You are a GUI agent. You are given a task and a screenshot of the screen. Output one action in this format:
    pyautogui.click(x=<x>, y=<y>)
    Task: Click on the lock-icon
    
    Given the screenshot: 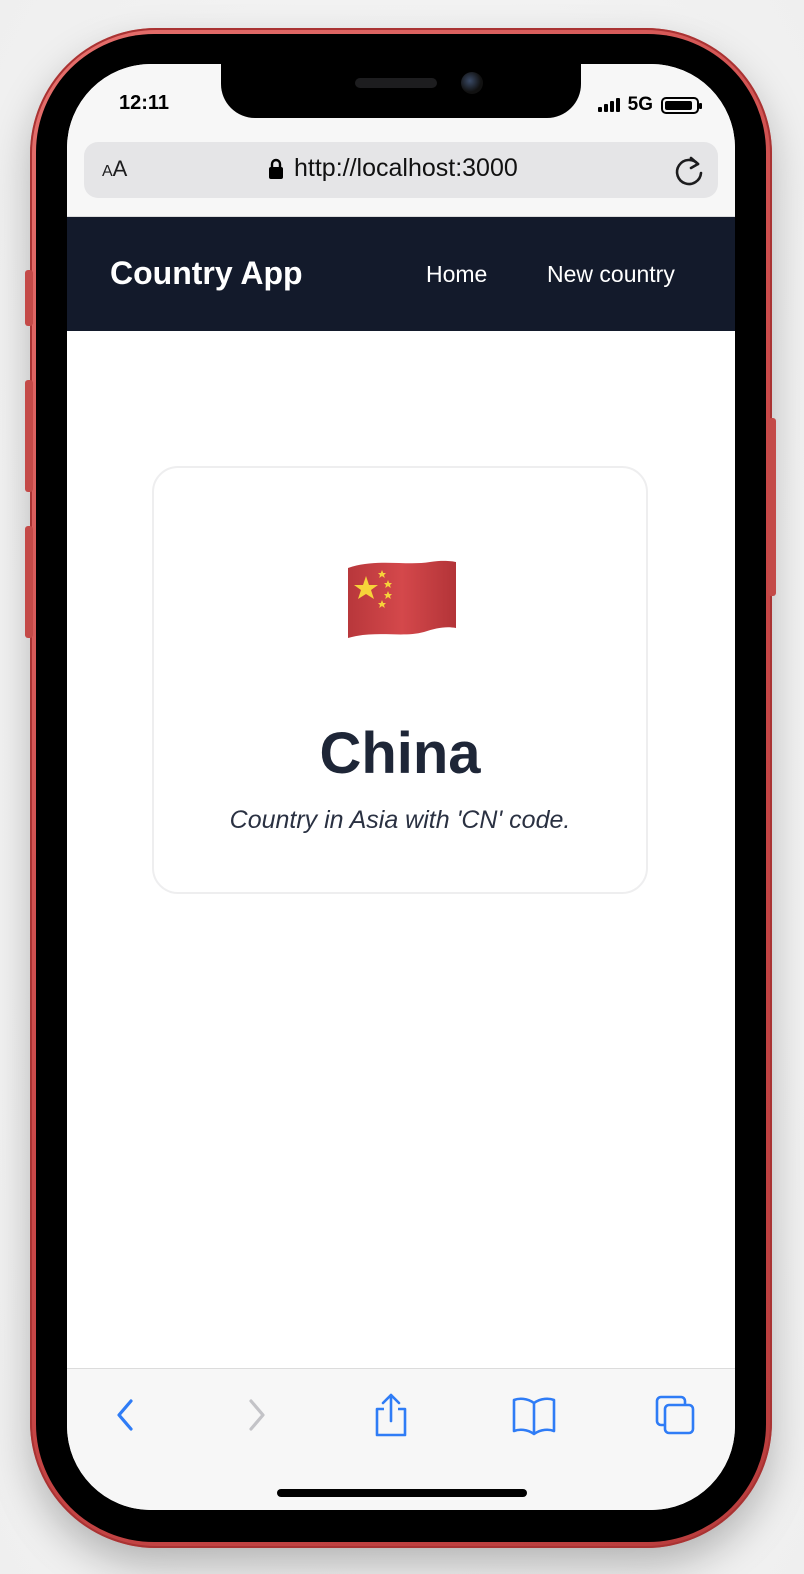 What is the action you would take?
    pyautogui.click(x=276, y=168)
    